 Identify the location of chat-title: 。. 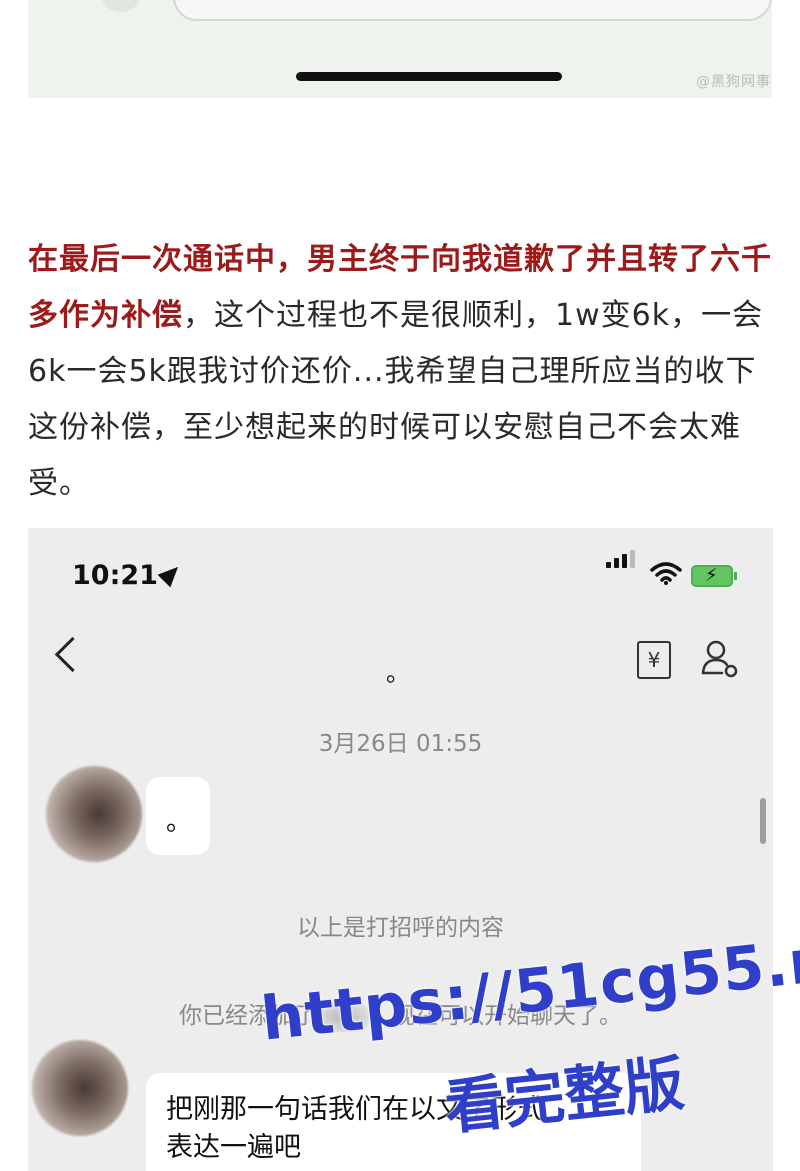
(398, 673).